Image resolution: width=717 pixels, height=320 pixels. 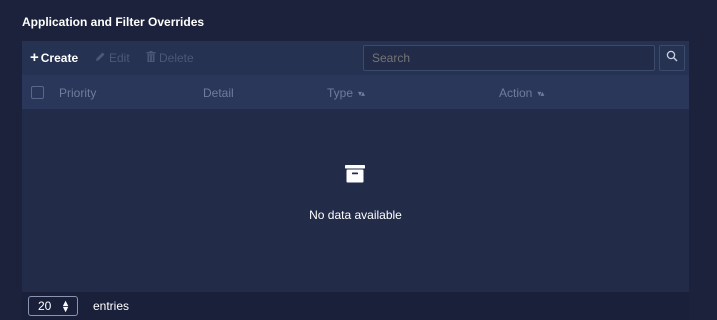 I want to click on entries-label: entries, so click(x=111, y=306).